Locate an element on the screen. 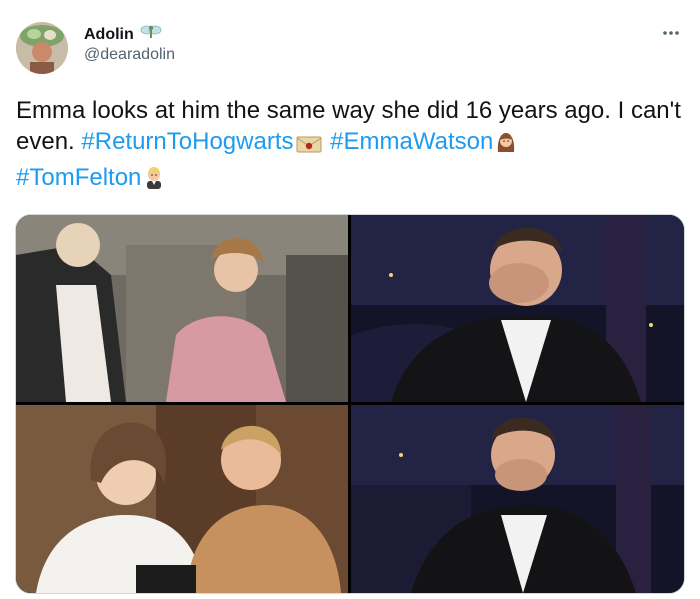 The height and width of the screenshot is (599, 700). photo-yule-ball is located at coordinates (182, 308).